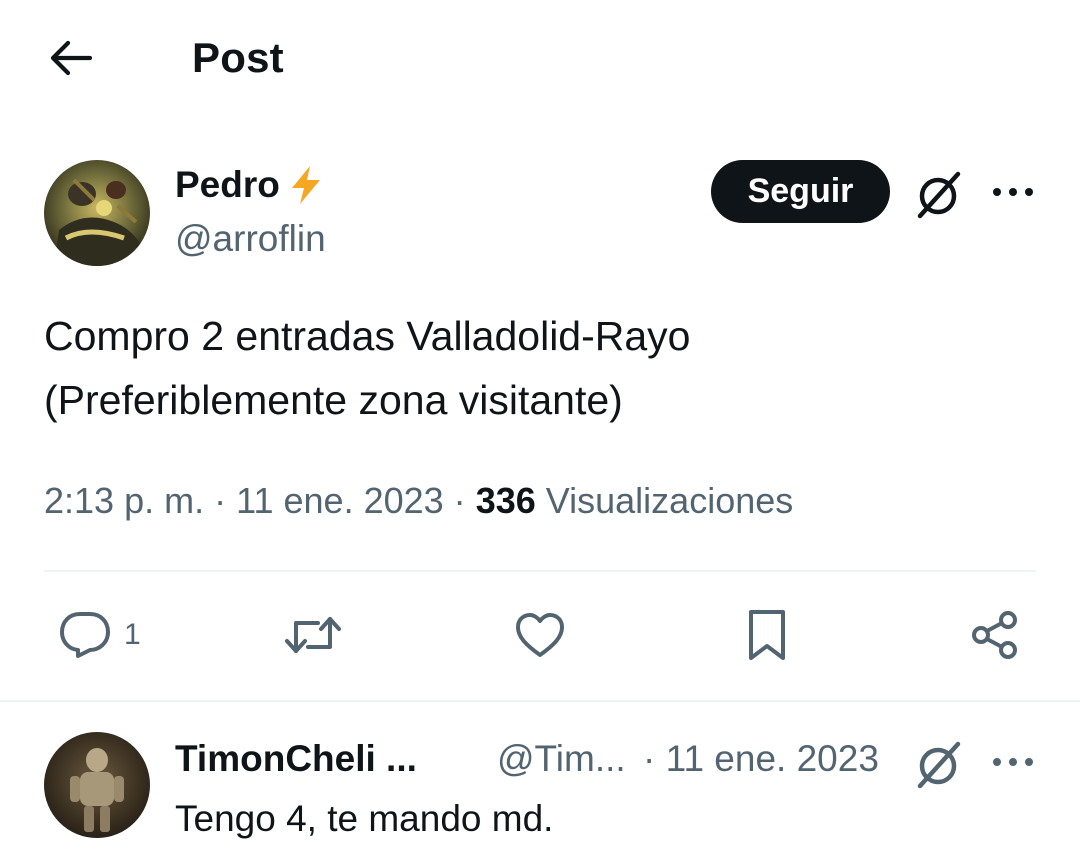 The image size is (1080, 865). I want to click on reply-date: · 11 ene. 2023, so click(761, 759).